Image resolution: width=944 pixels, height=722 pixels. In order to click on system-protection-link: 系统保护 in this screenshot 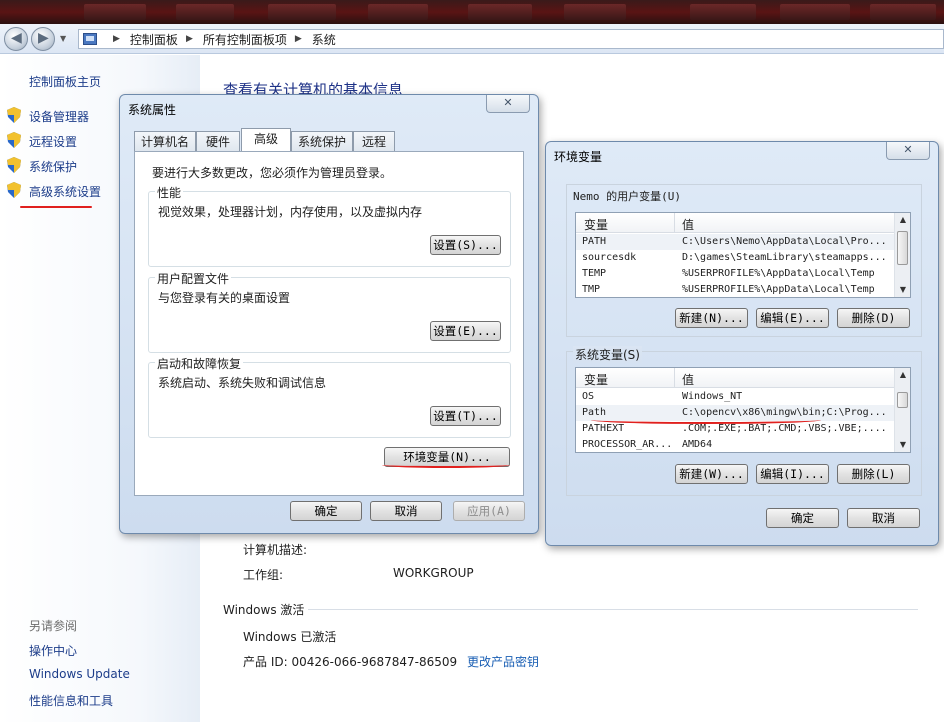, I will do `click(53, 166)`.